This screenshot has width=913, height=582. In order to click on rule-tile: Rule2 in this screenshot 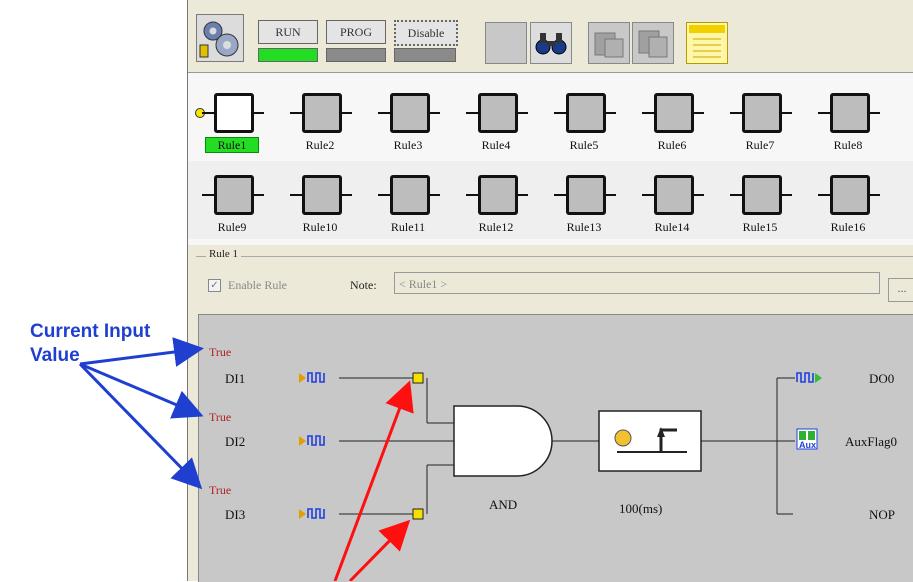, I will do `click(320, 120)`.